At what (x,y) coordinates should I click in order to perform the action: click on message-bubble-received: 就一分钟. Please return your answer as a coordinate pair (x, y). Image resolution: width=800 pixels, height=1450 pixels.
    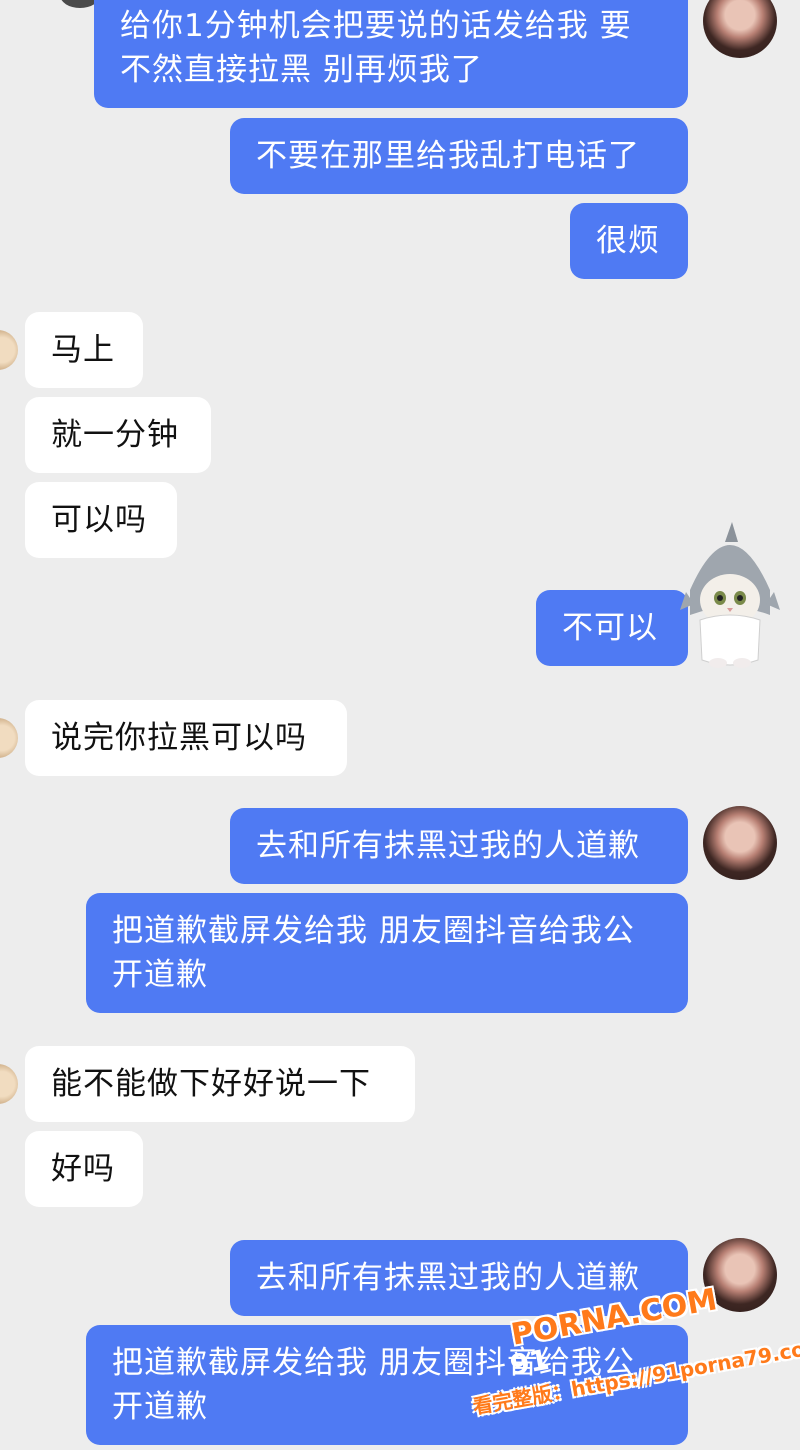
    Looking at the image, I should click on (118, 435).